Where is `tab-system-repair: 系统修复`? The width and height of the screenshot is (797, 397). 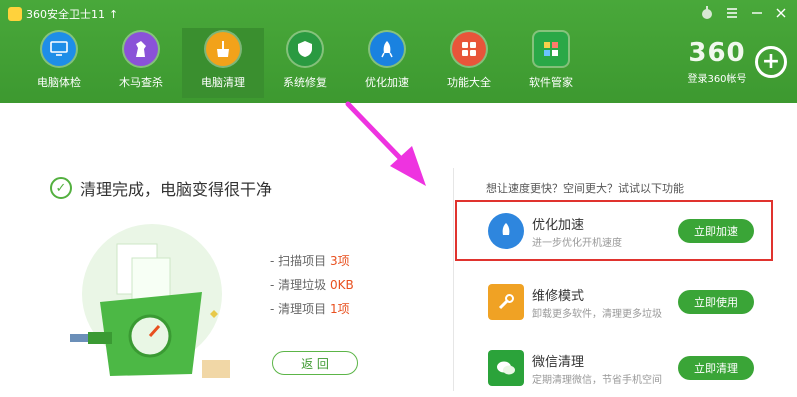
tab-system-repair: 系统修复 is located at coordinates (305, 63).